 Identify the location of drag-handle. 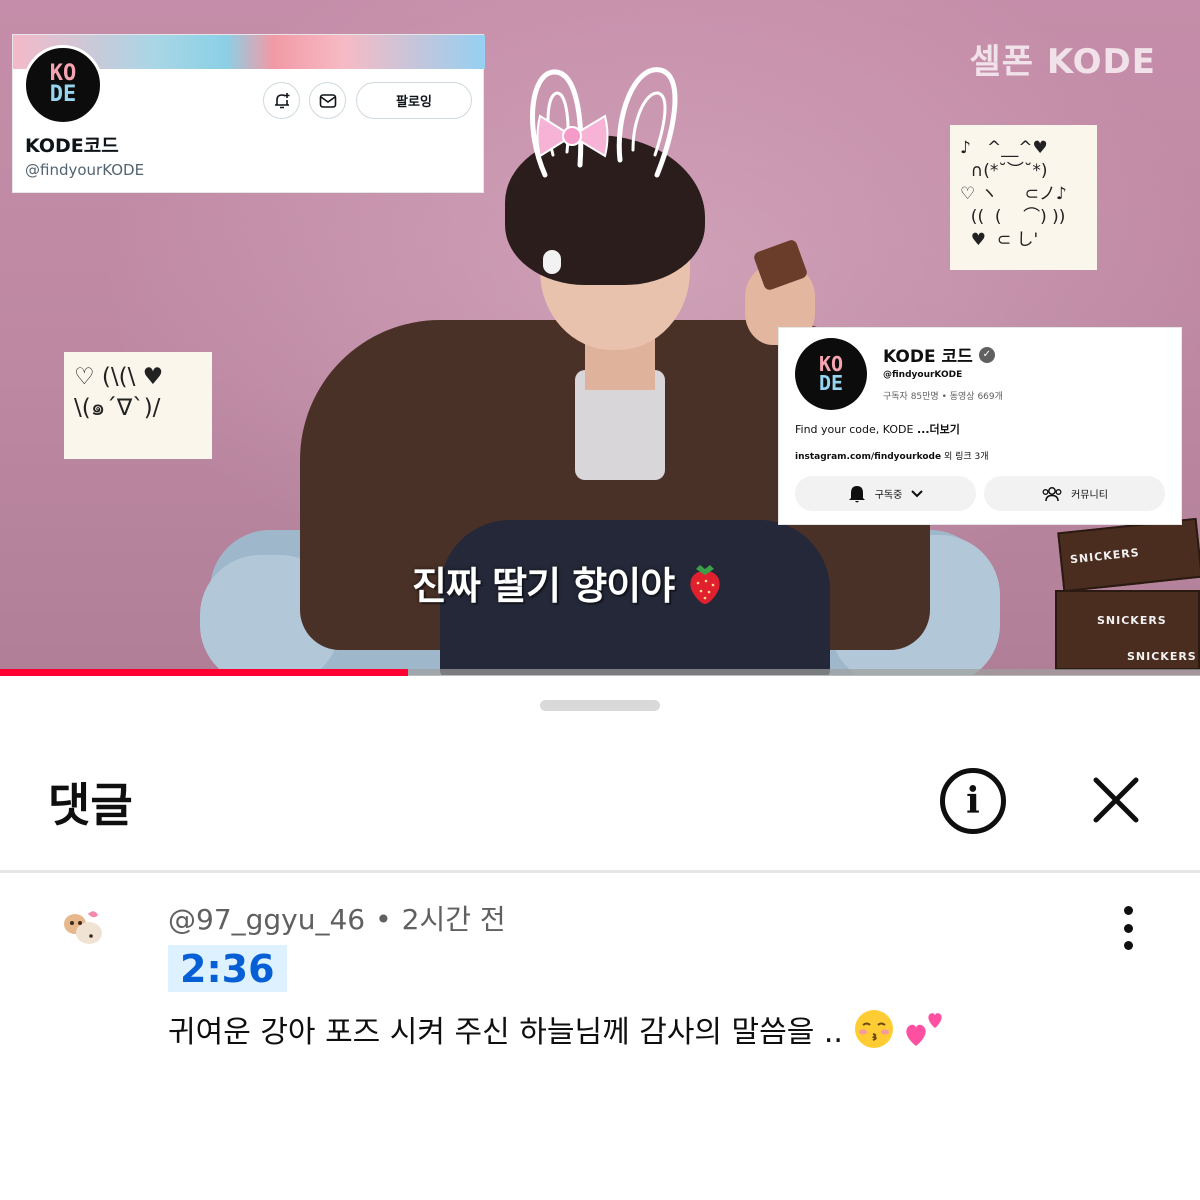
(600, 705).